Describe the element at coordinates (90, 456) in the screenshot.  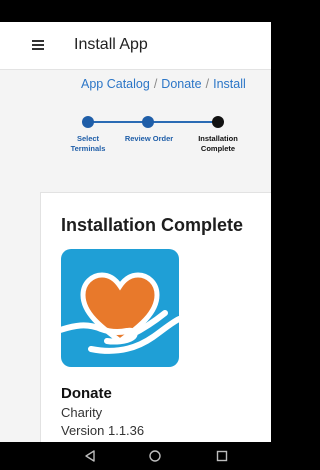
I see `back-triangle-icon` at that location.